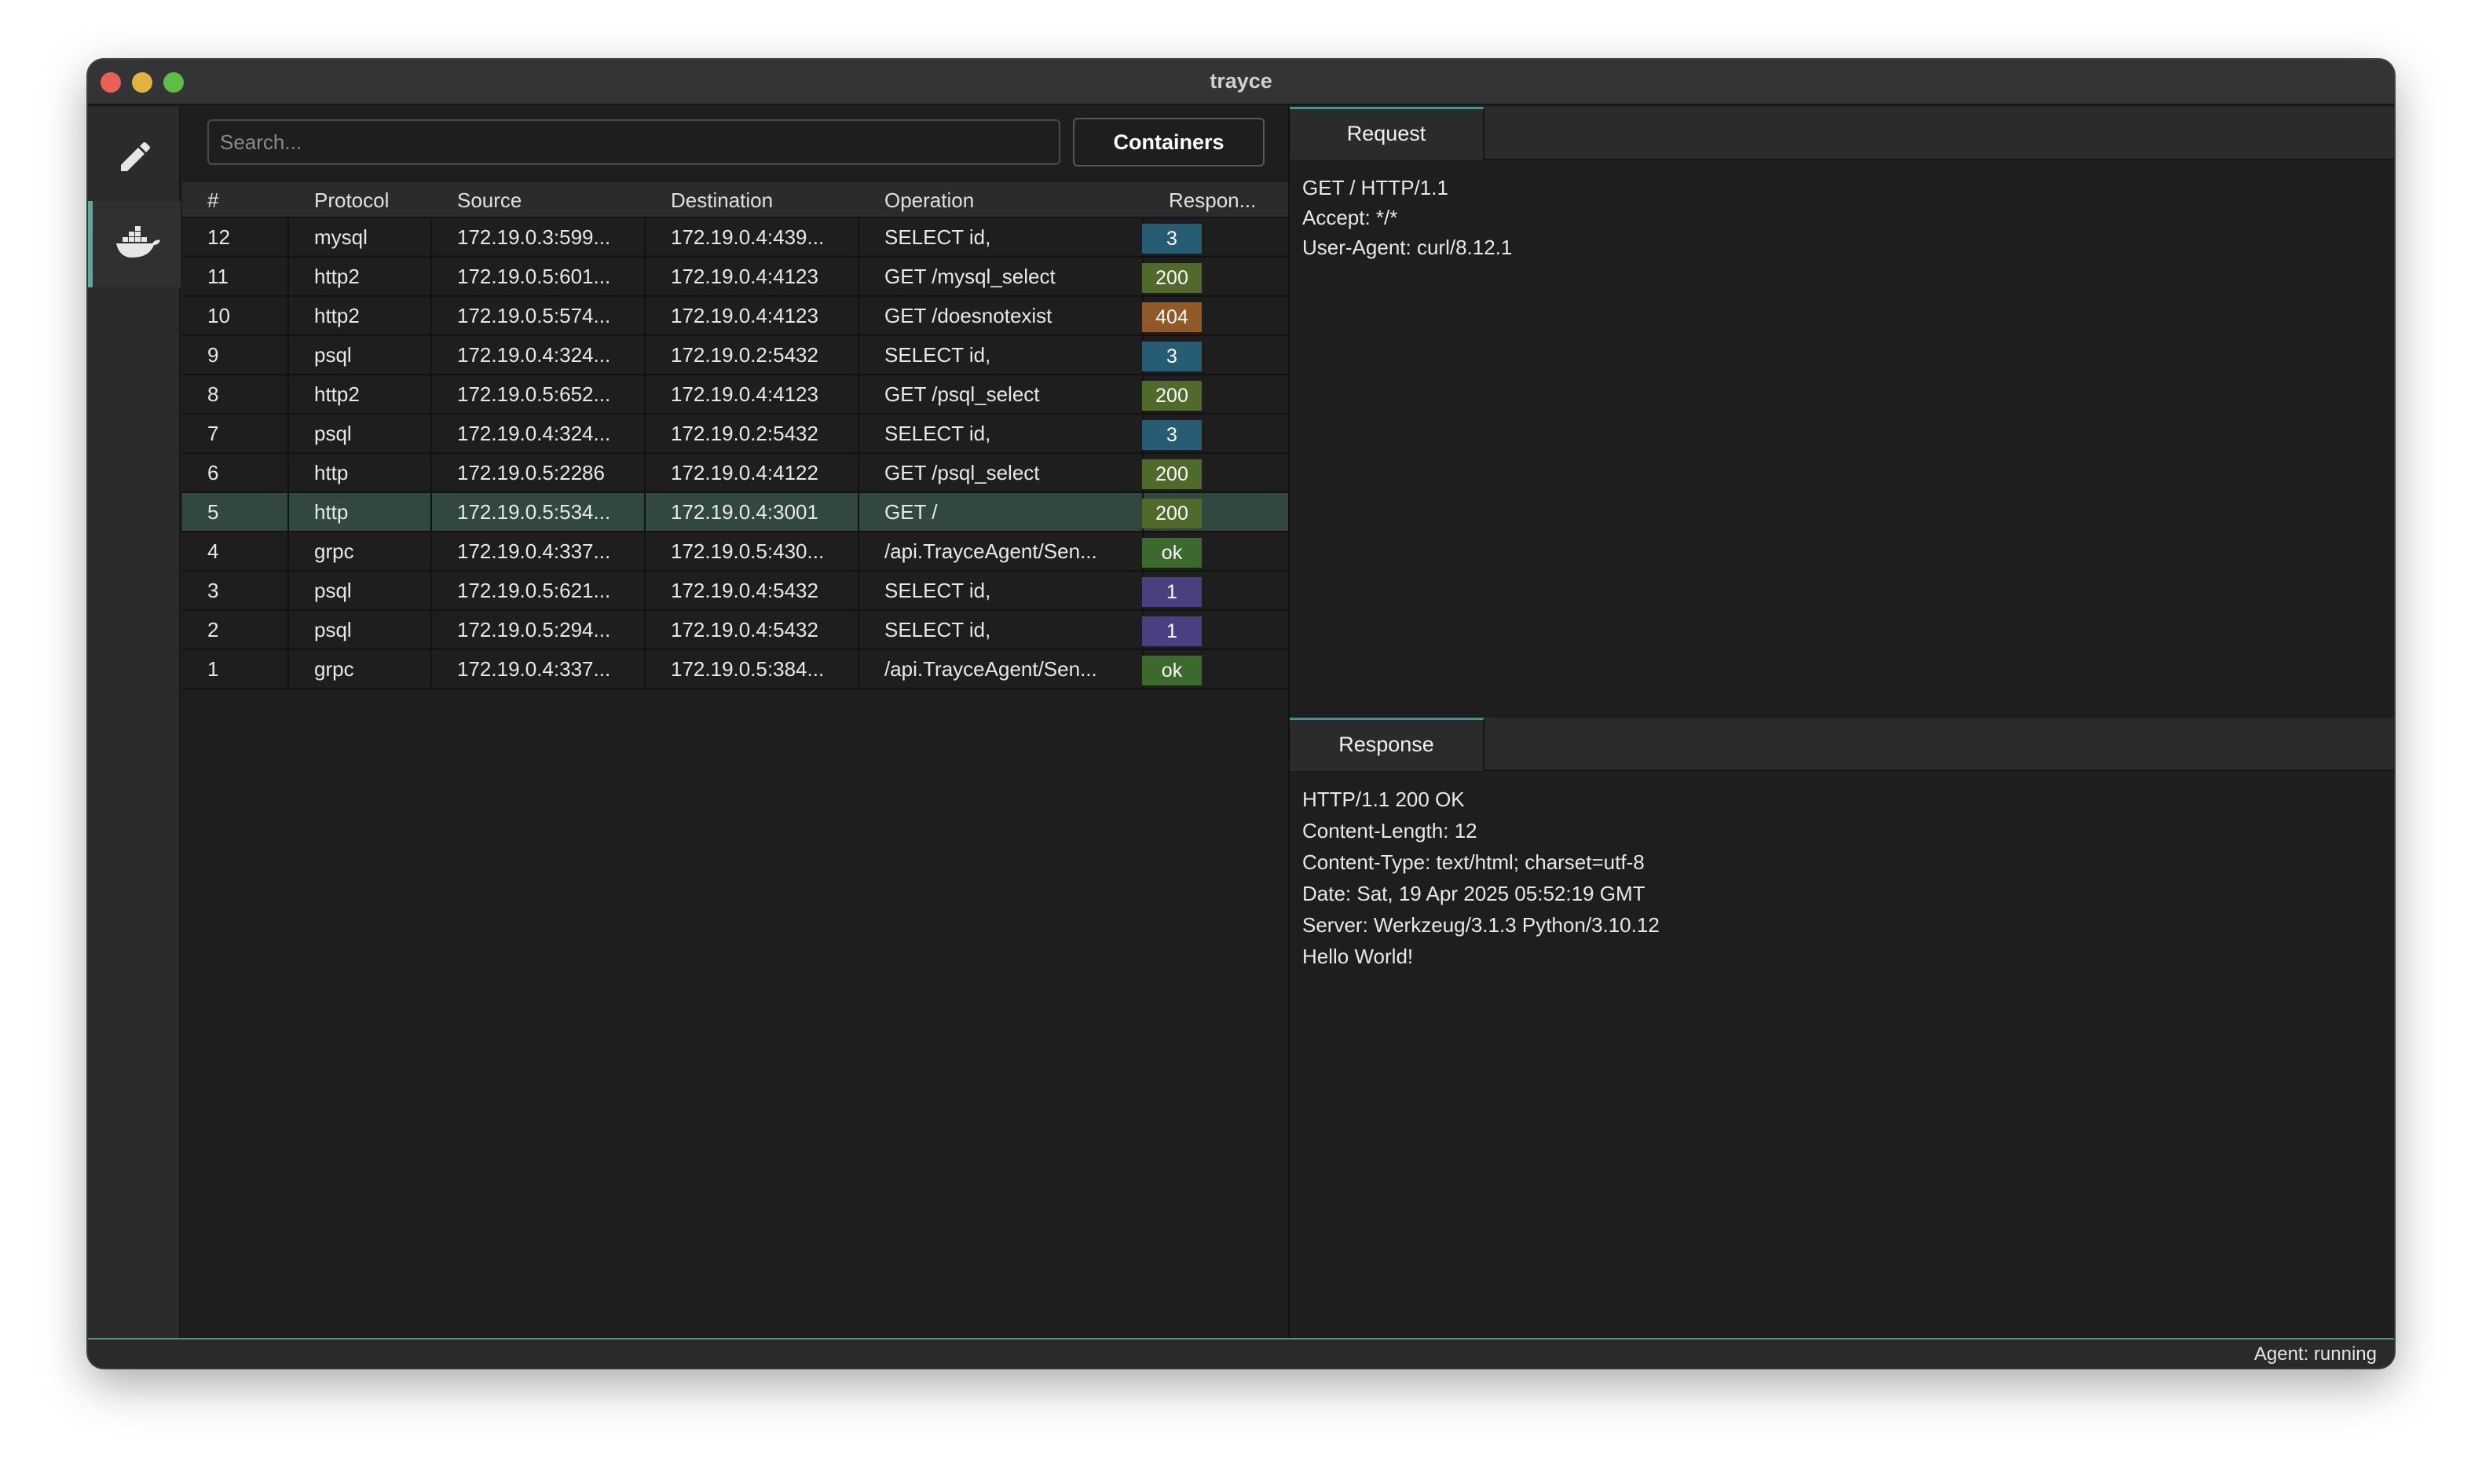 The width and height of the screenshot is (2482, 1484). Describe the element at coordinates (212, 200) in the screenshot. I see `column-header-number: #` at that location.